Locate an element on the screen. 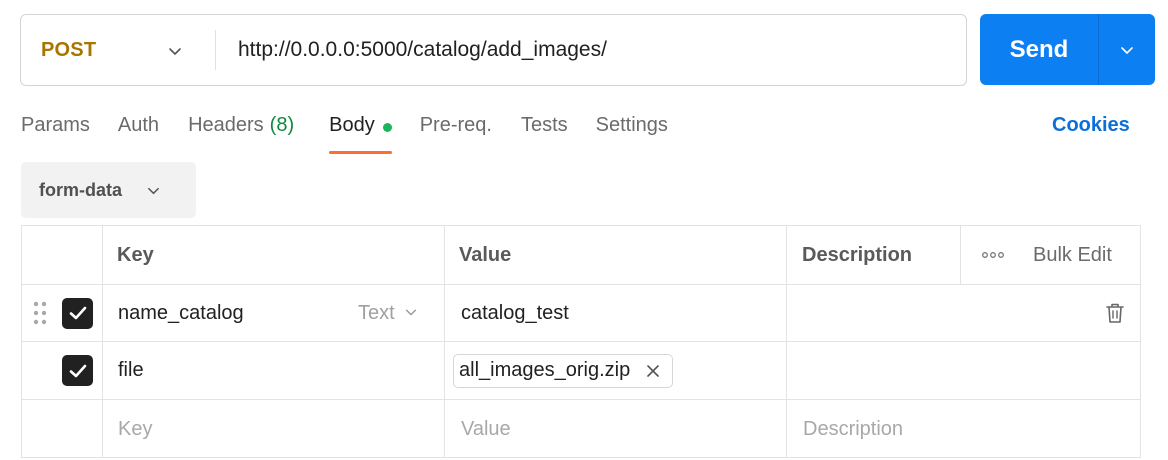 Image resolution: width=1168 pixels, height=460 pixels. tab-label: Body is located at coordinates (352, 125).